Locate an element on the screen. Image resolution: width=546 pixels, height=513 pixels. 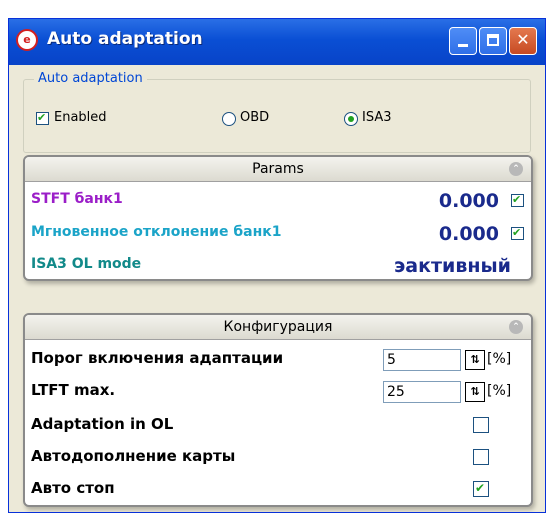
auto-adaptation-group: Auto adaptation Enabled OBD ISA3 is located at coordinates (277, 112).